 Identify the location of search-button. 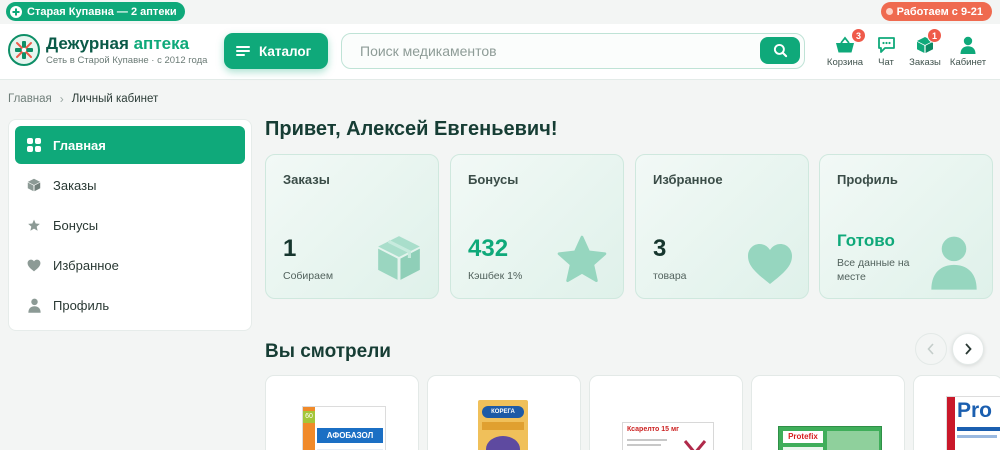
(780, 50).